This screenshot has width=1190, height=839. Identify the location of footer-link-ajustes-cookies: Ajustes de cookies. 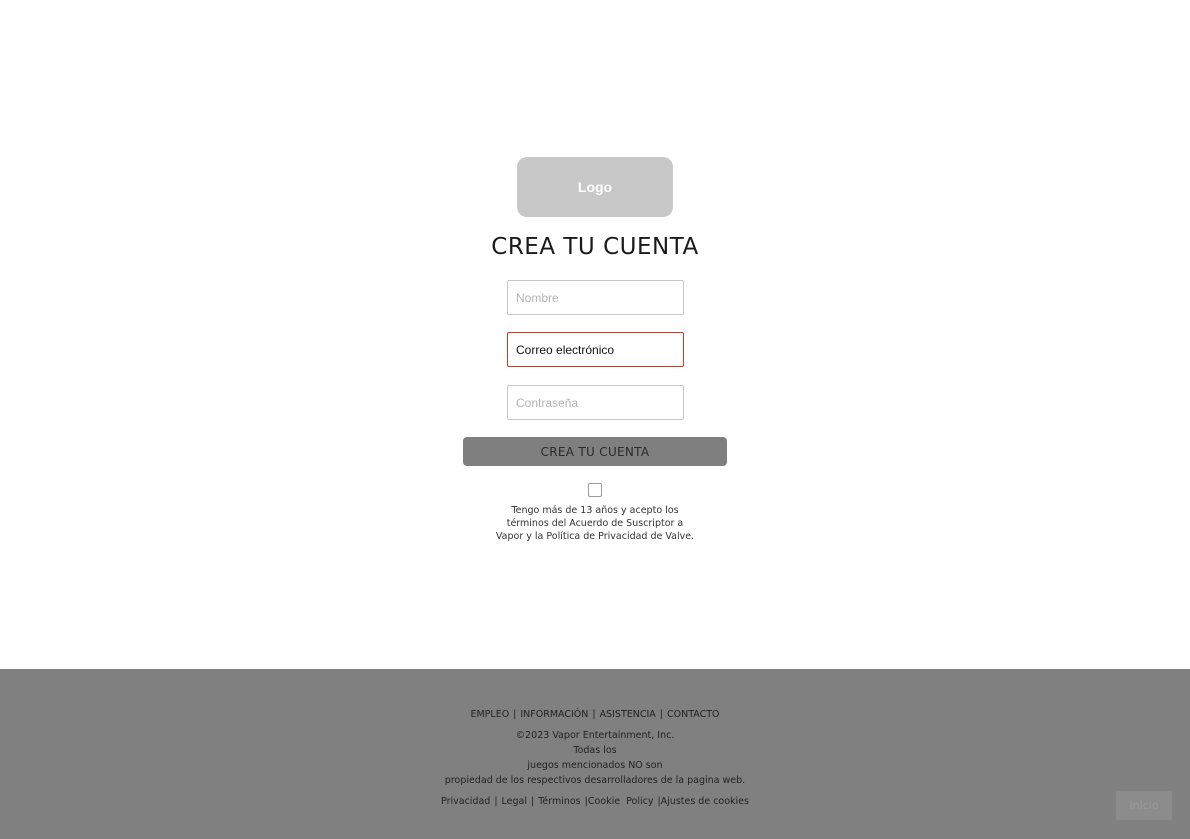
(705, 801).